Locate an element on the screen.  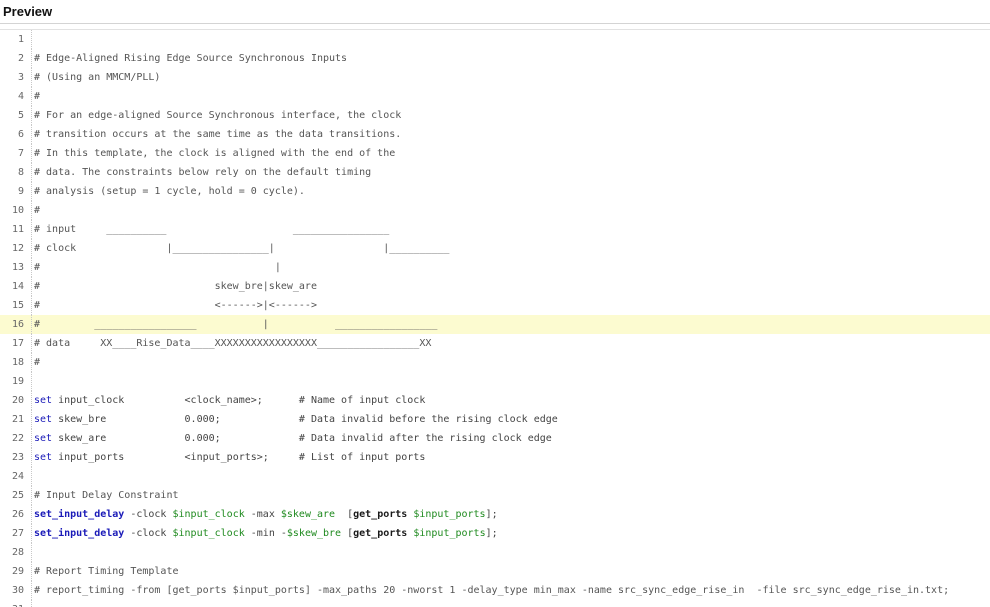
line-number: 16 is located at coordinates (17, 324).